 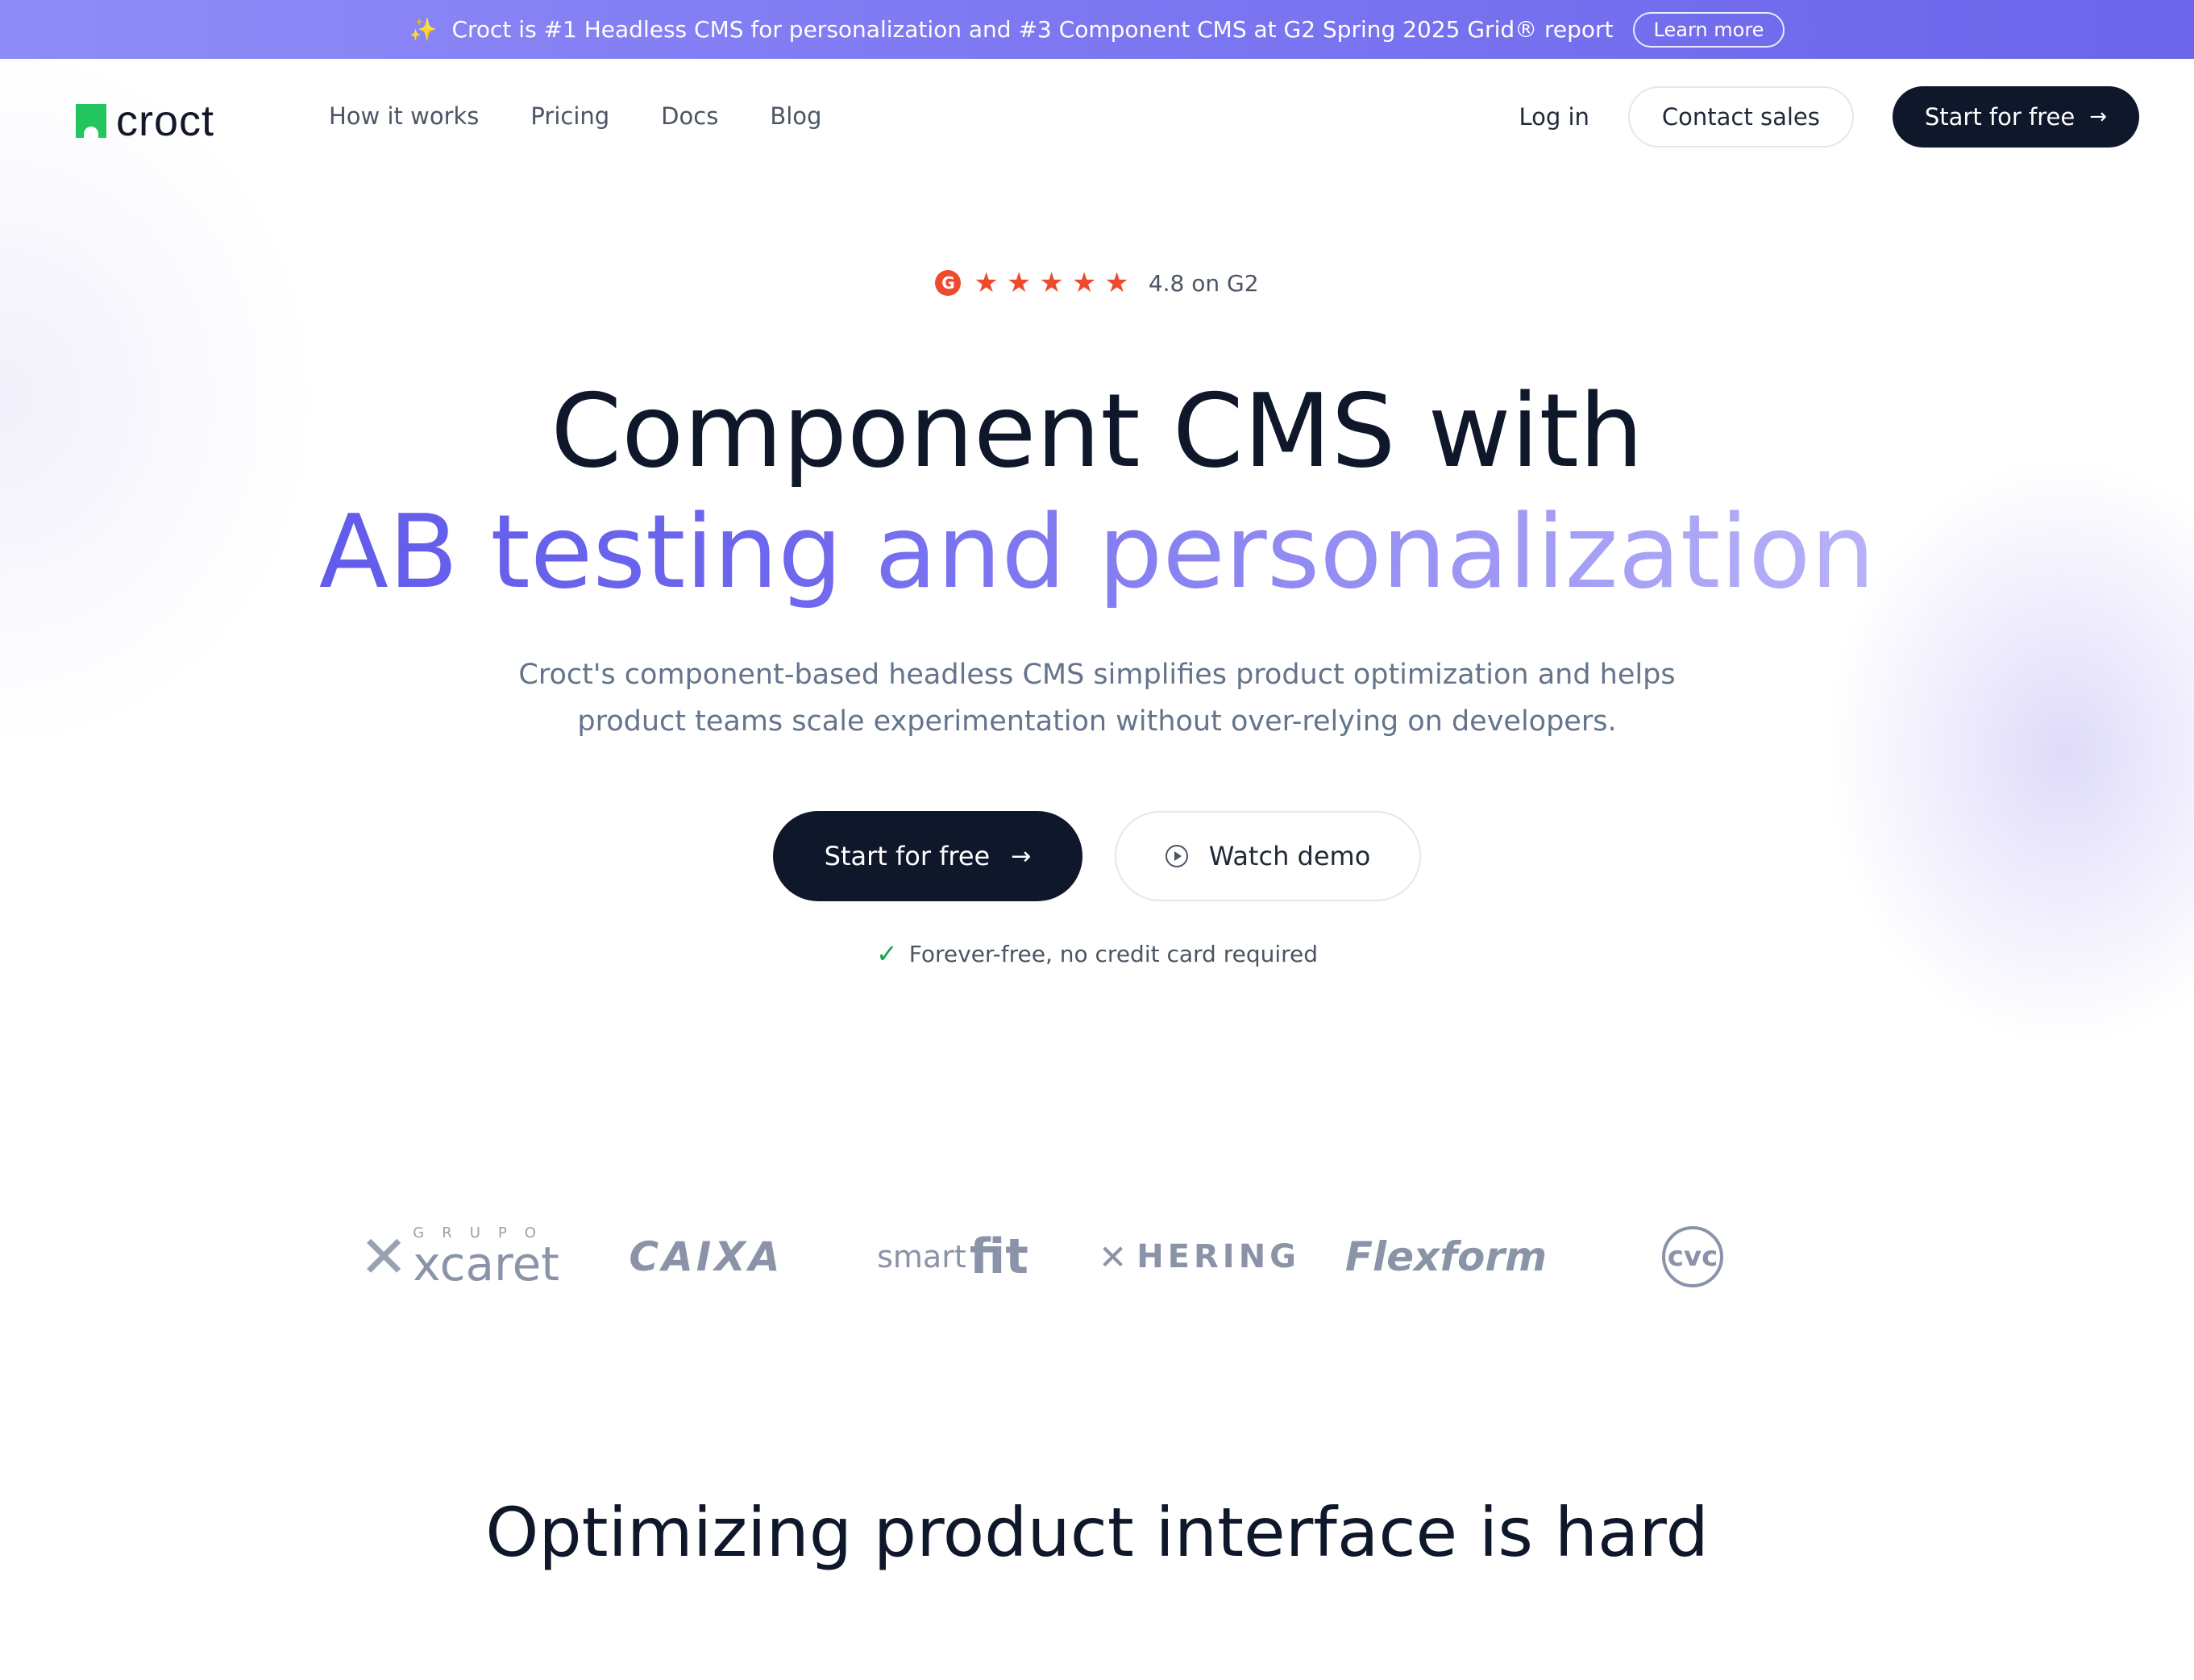 What do you see at coordinates (1097, 856) in the screenshot?
I see `hero-cta-row: Start for free → Watch demo` at bounding box center [1097, 856].